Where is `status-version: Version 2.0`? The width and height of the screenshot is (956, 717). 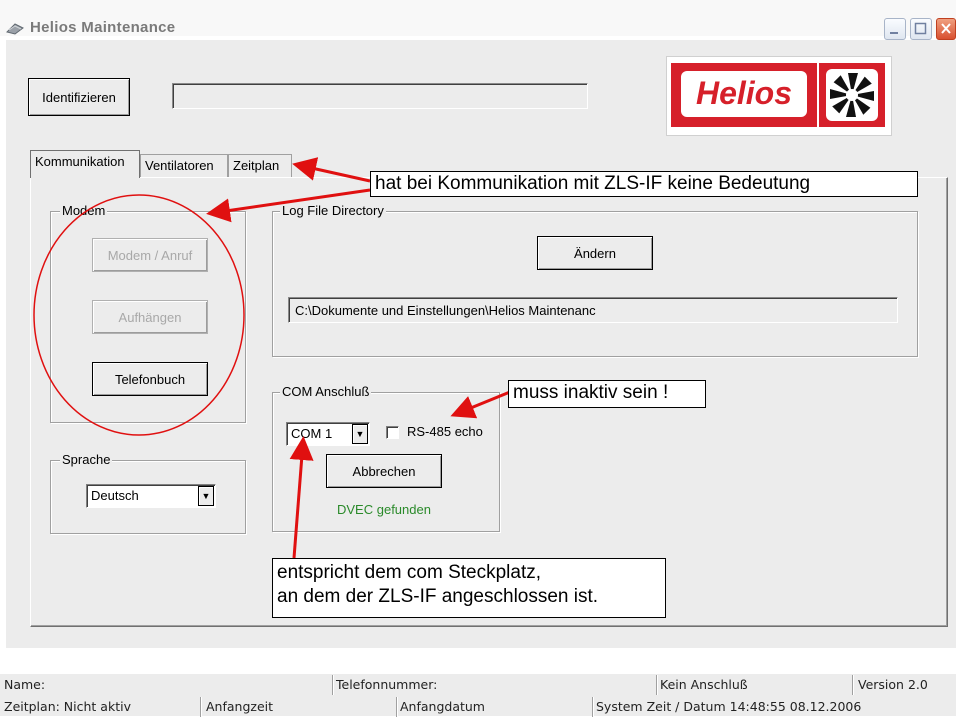
status-version: Version 2.0 is located at coordinates (893, 684).